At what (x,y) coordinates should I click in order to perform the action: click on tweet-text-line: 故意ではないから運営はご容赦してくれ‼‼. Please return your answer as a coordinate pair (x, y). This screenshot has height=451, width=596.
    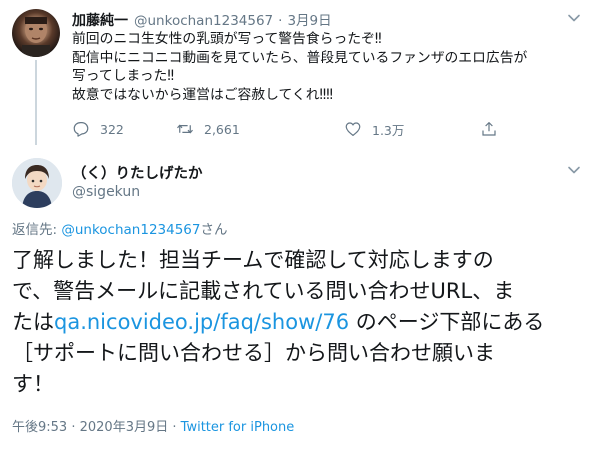
    Looking at the image, I should click on (202, 94).